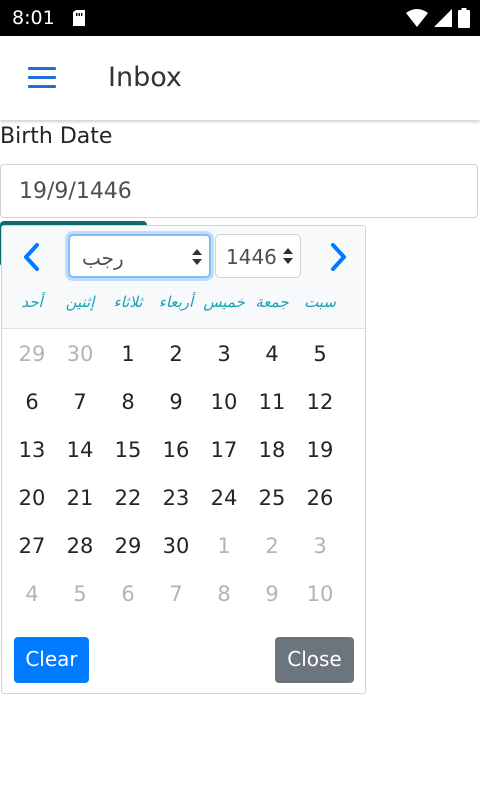  Describe the element at coordinates (224, 402) in the screenshot. I see `calendar-day: 10` at that location.